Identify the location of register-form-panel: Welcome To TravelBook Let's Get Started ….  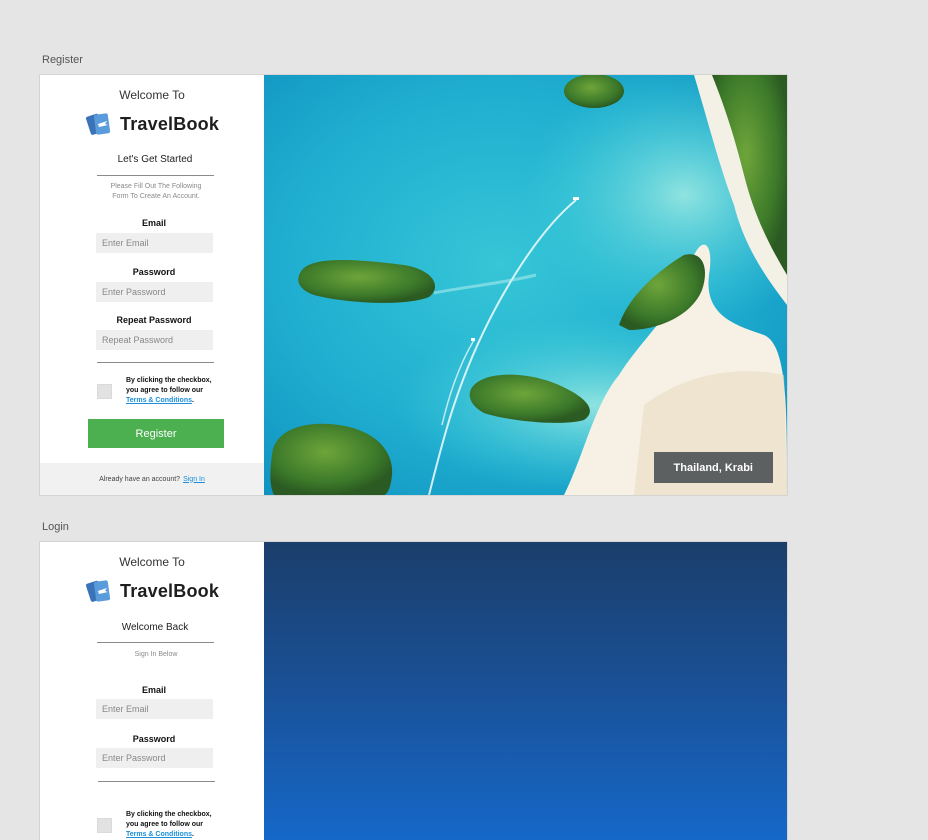
(152, 285).